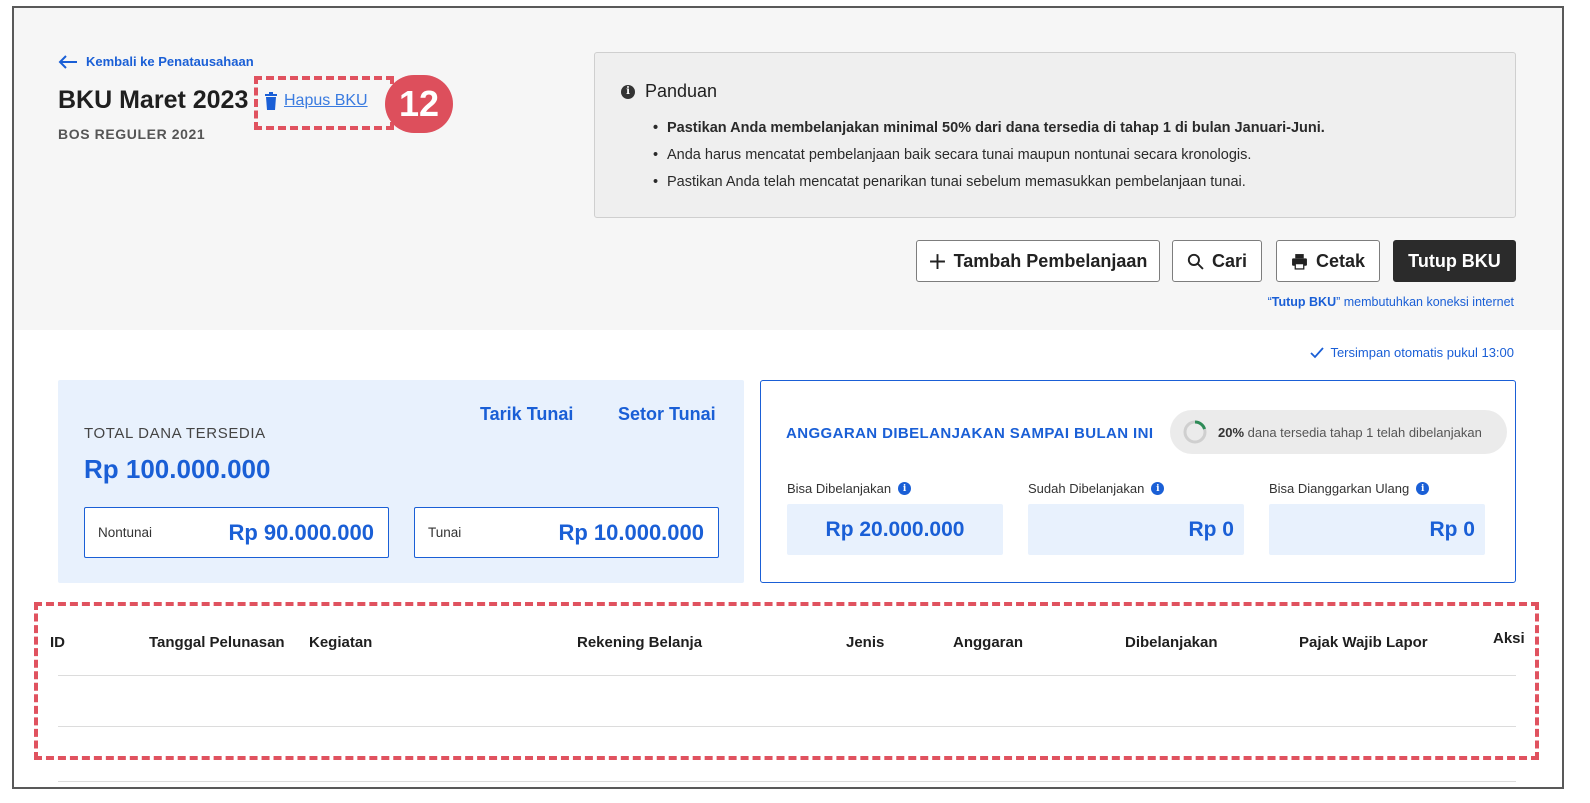  What do you see at coordinates (937, 261) in the screenshot?
I see `plus-icon` at bounding box center [937, 261].